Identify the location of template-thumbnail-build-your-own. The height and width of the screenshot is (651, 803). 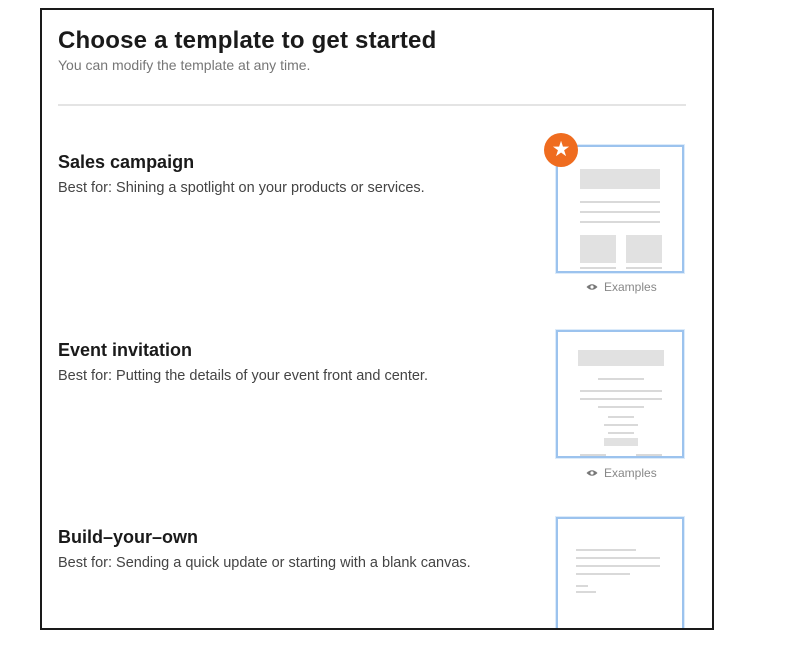
(620, 572).